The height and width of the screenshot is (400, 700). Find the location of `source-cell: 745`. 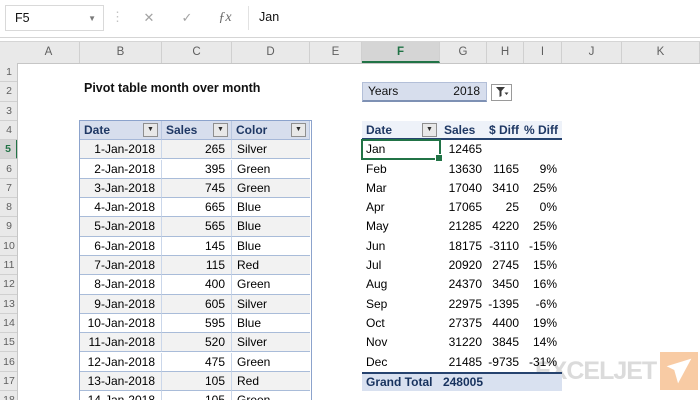

source-cell: 745 is located at coordinates (197, 188).